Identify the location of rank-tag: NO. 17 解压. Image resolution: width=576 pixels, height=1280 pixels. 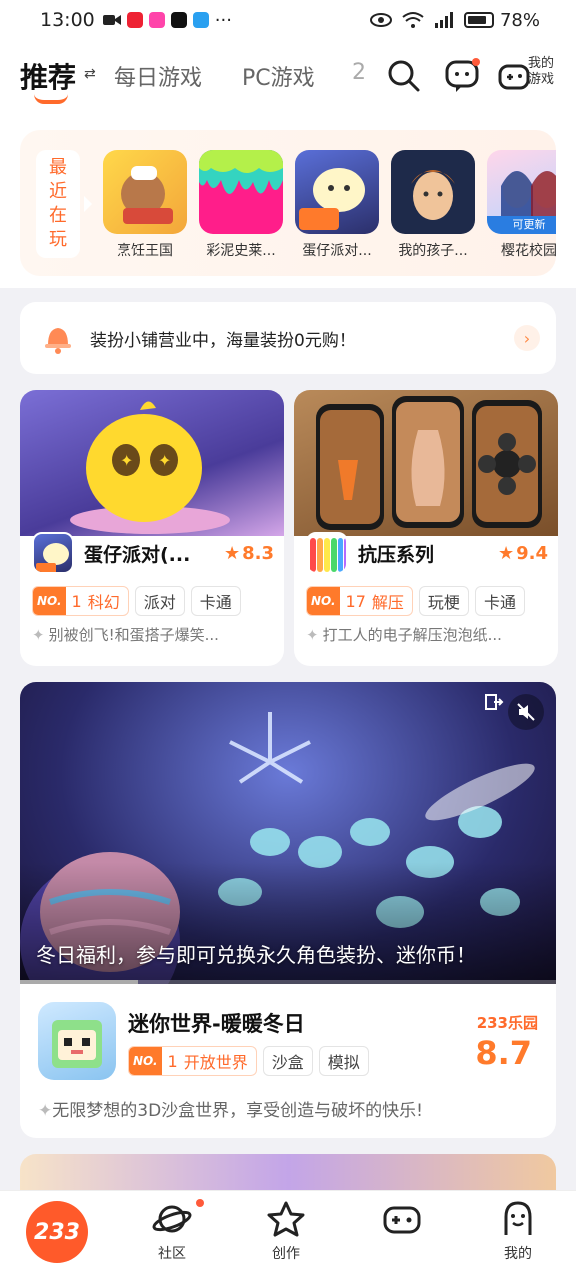
(359, 601).